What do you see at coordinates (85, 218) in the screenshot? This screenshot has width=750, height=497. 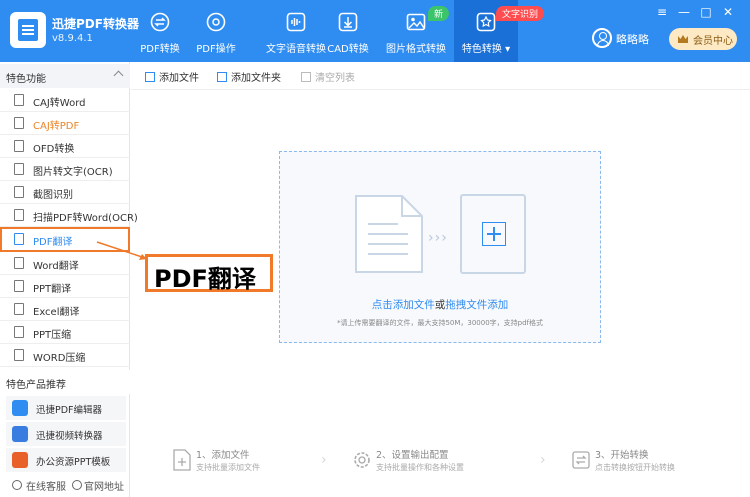 I see `sidebar-item-label: 扫描PDF转Word(OCR)` at bounding box center [85, 218].